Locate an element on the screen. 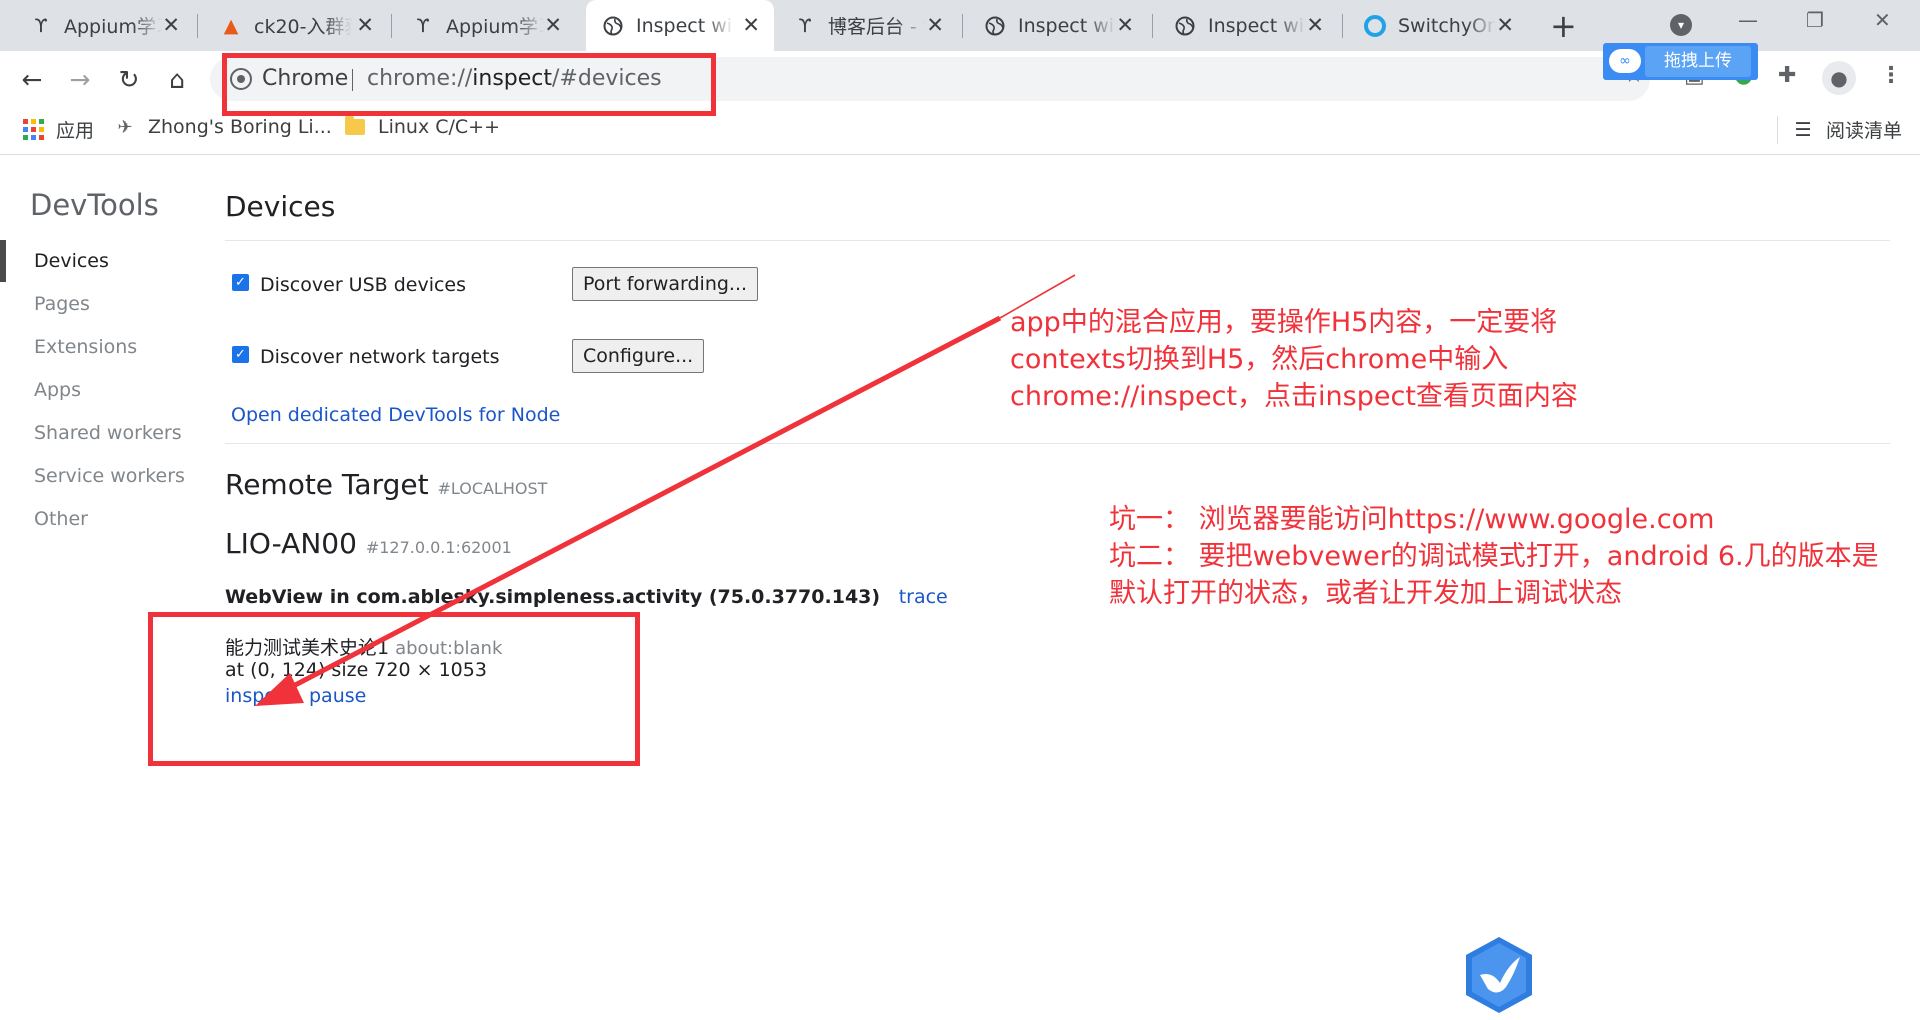 This screenshot has width=1920, height=1020. tab-switchyomega: SwitchyOmega ✕ is located at coordinates (1438, 25).